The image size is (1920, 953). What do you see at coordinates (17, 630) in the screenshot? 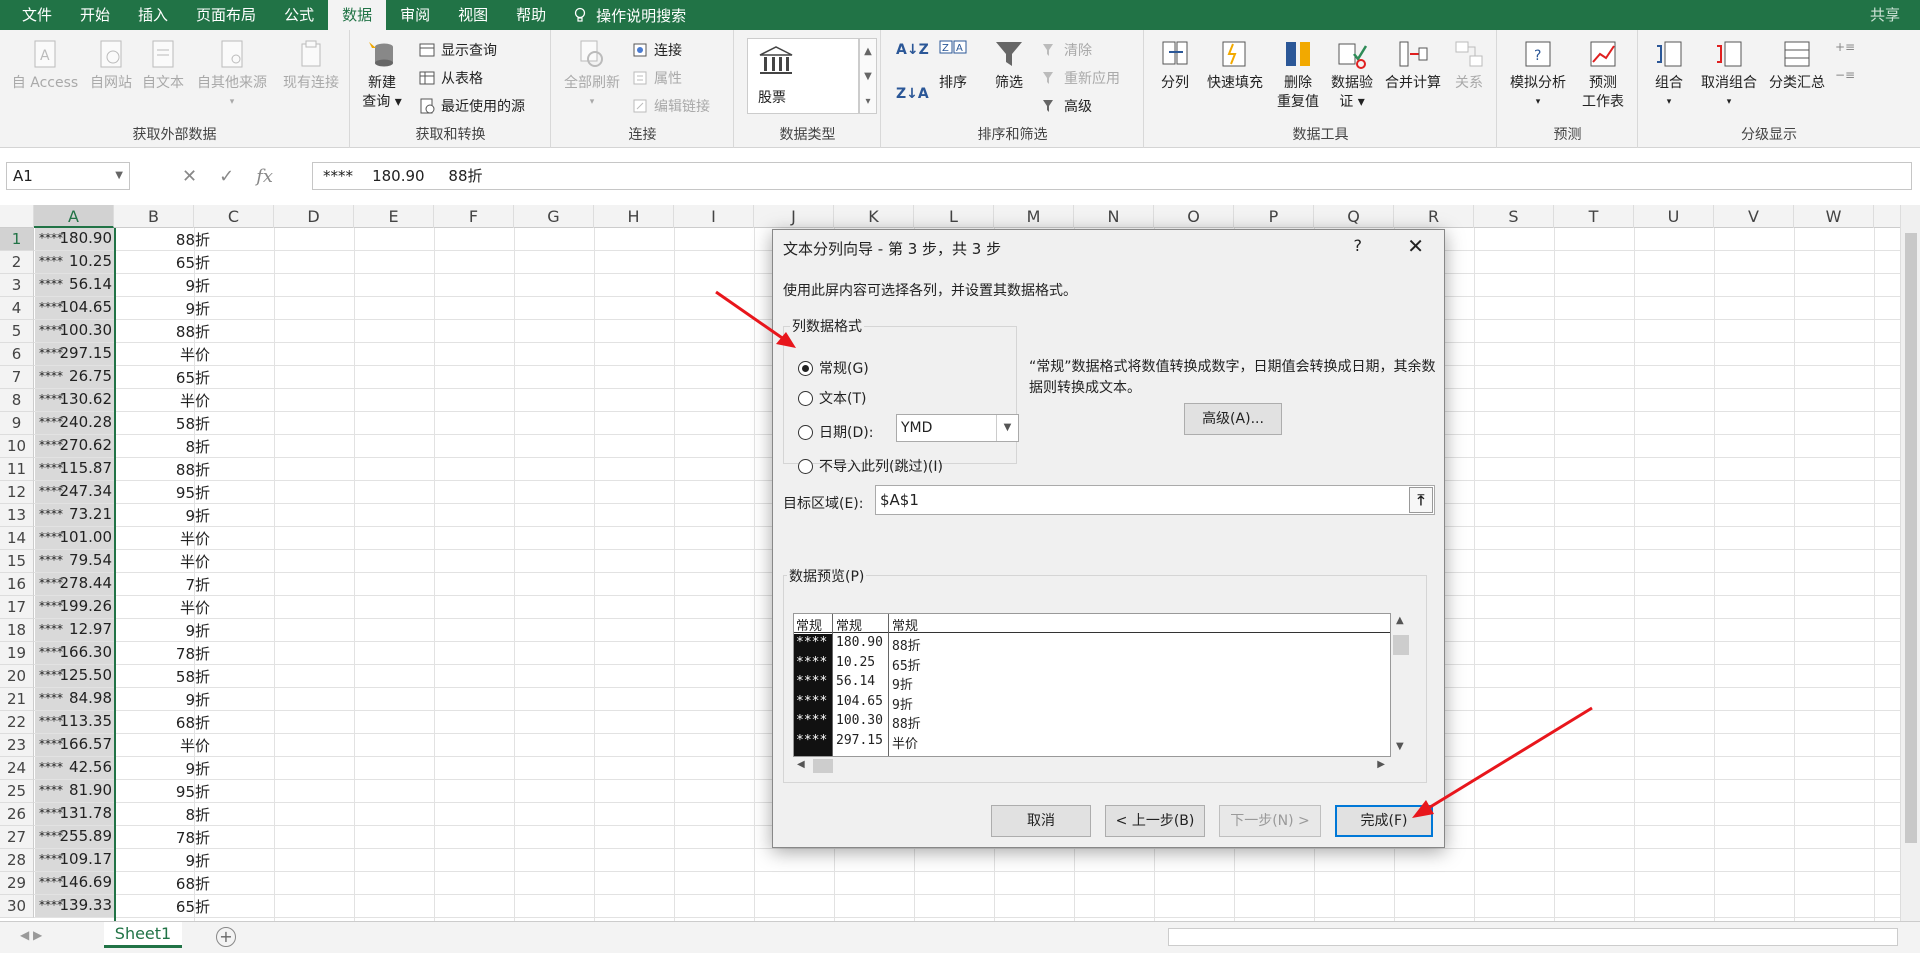
I see `row-header: 18` at bounding box center [17, 630].